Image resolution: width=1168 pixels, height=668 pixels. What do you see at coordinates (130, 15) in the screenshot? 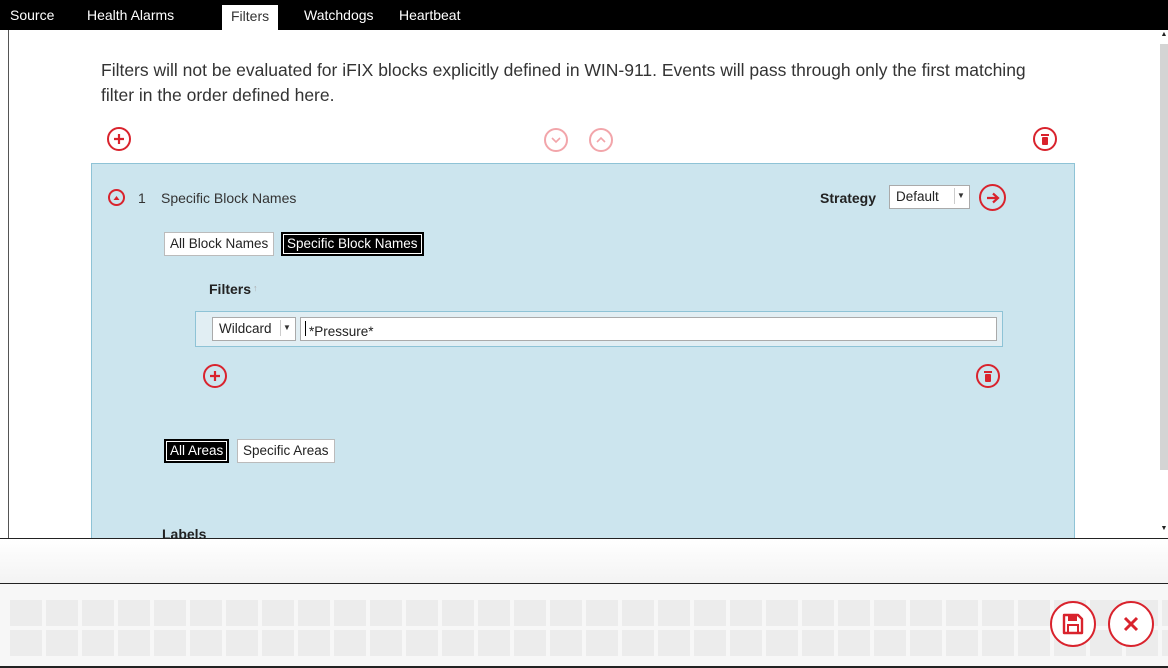
I see `tab-health-alarms: Health Alarms` at bounding box center [130, 15].